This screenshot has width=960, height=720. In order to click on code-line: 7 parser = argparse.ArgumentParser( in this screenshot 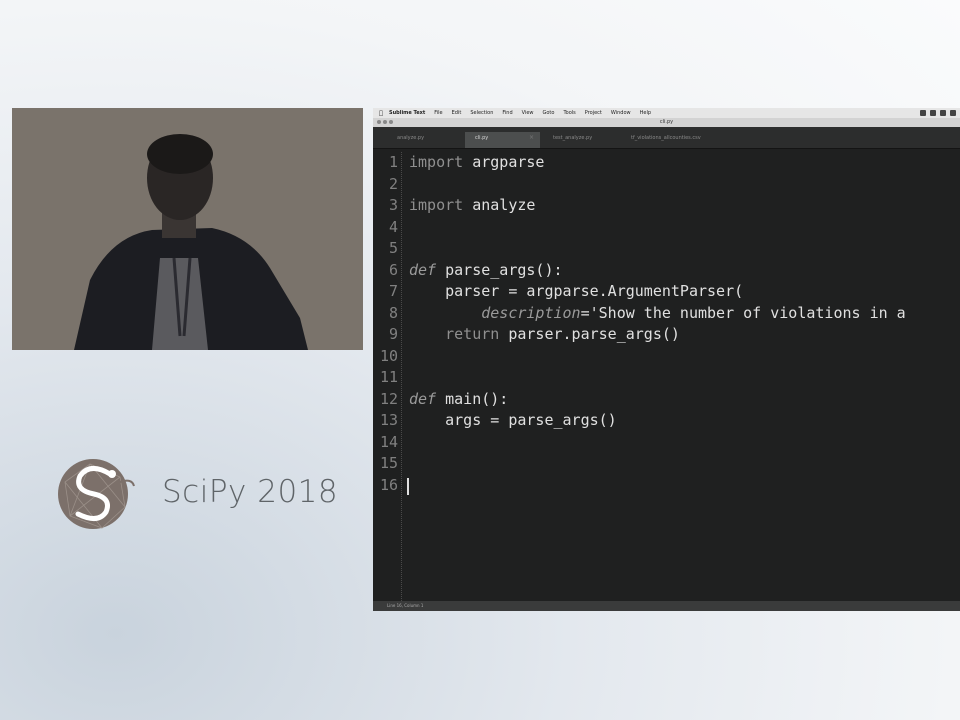, I will do `click(666, 291)`.